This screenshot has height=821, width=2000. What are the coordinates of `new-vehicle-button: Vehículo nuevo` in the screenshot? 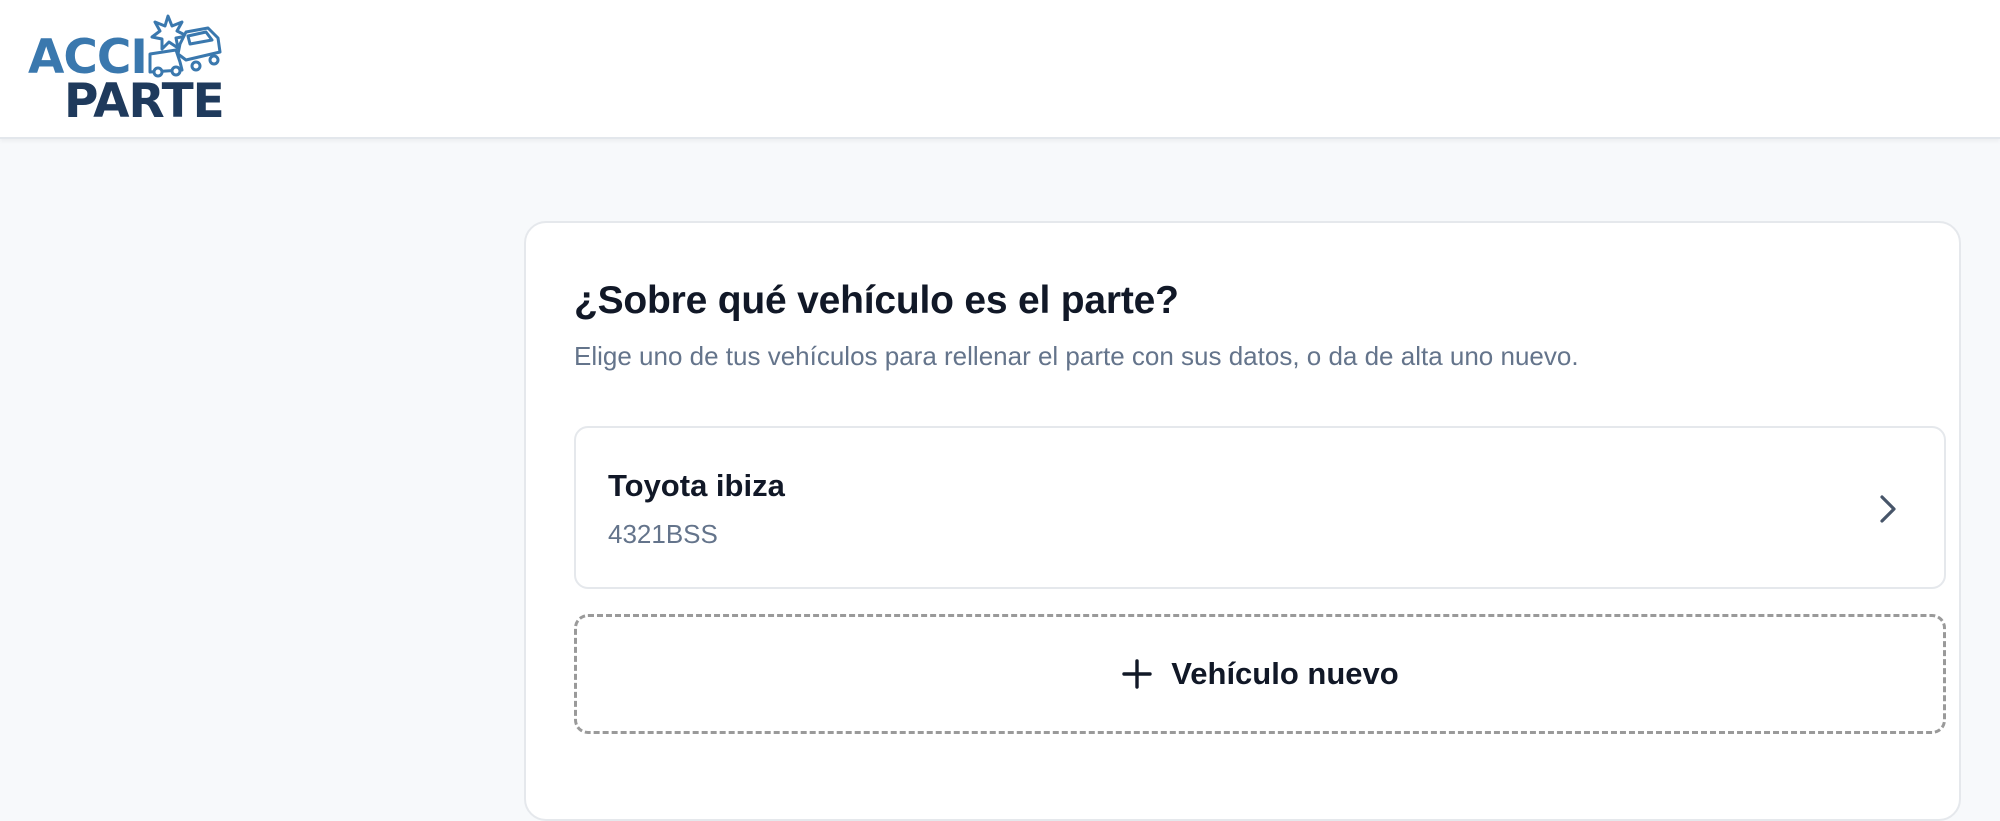 It's located at (1260, 674).